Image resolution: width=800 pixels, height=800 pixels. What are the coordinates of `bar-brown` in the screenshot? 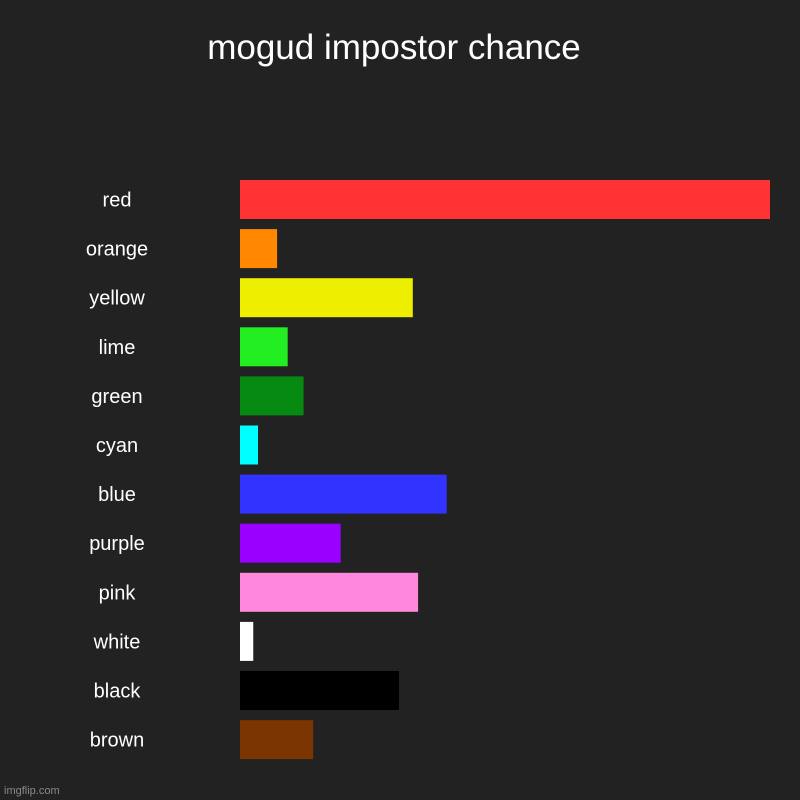 It's located at (277, 740).